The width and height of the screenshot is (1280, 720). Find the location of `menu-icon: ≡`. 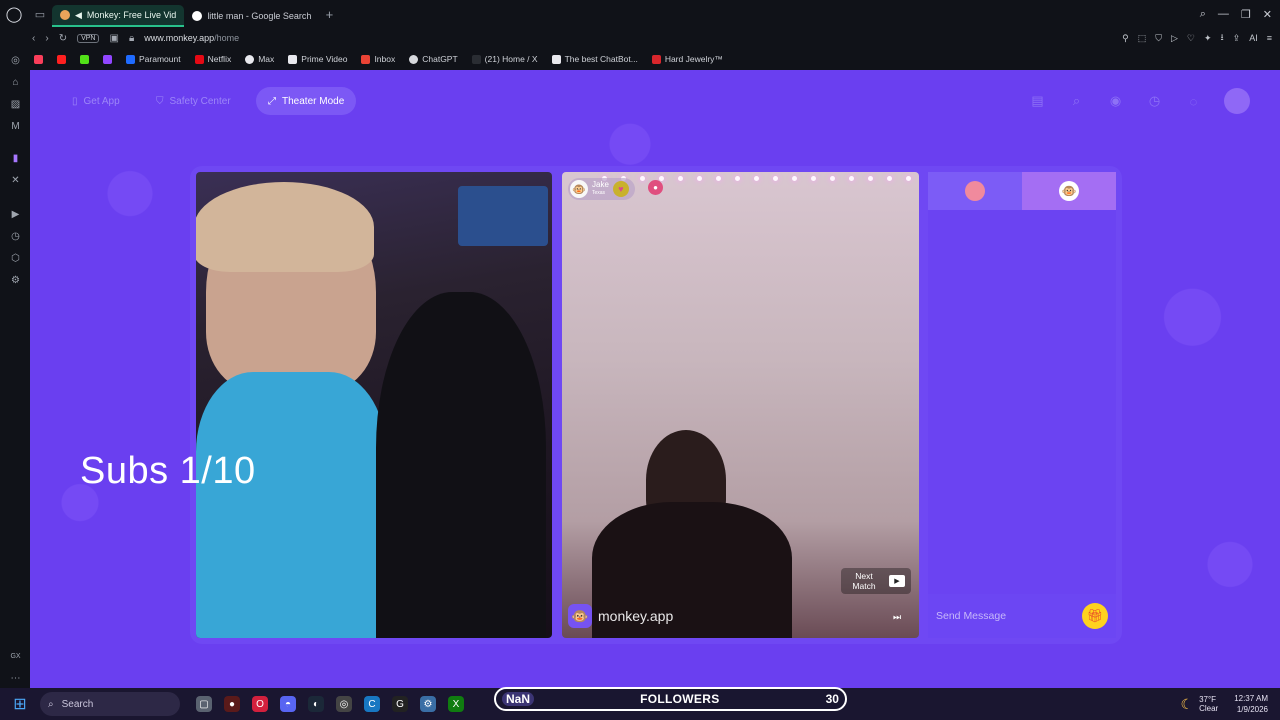

menu-icon: ≡ is located at coordinates (1269, 38).